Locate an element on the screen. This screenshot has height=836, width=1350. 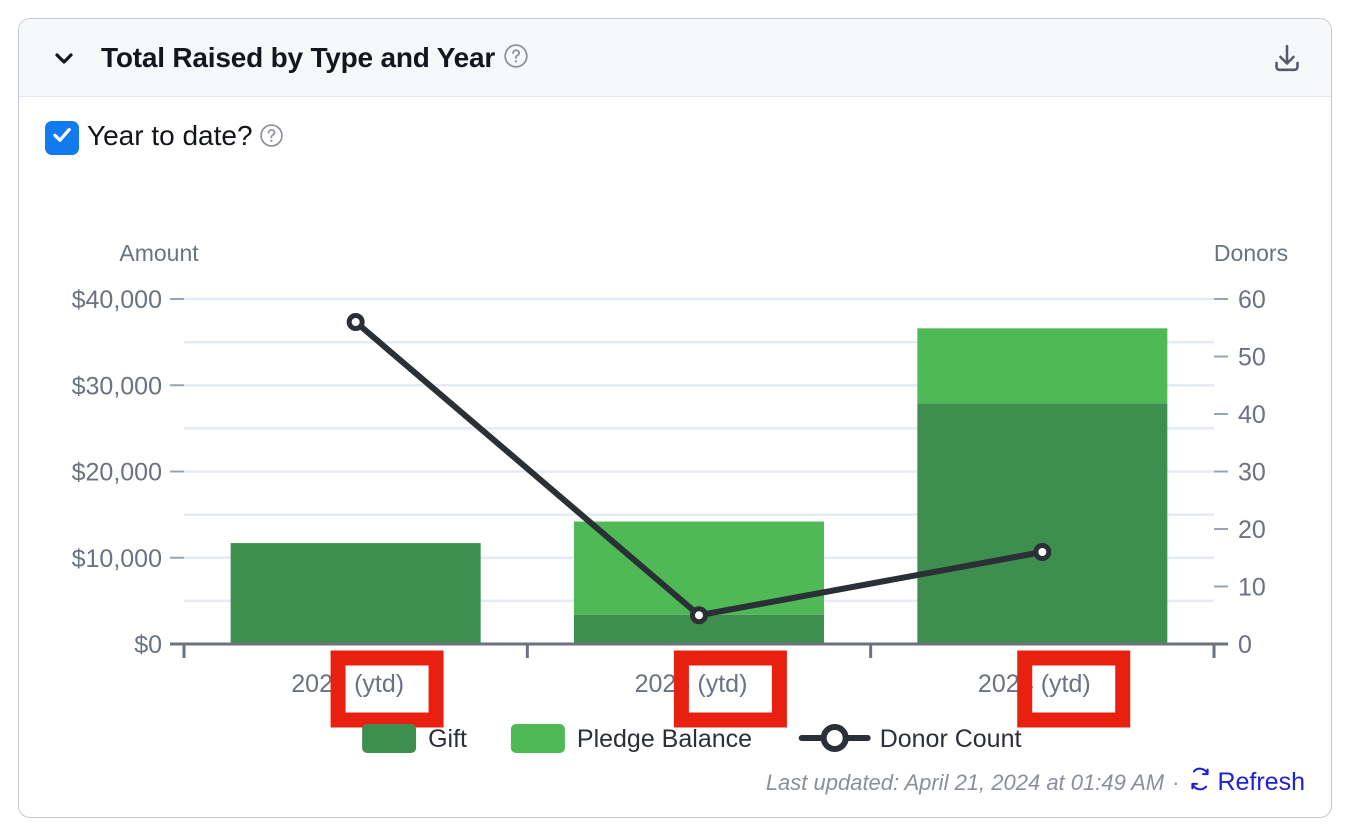
refresh-icon is located at coordinates (1200, 782).